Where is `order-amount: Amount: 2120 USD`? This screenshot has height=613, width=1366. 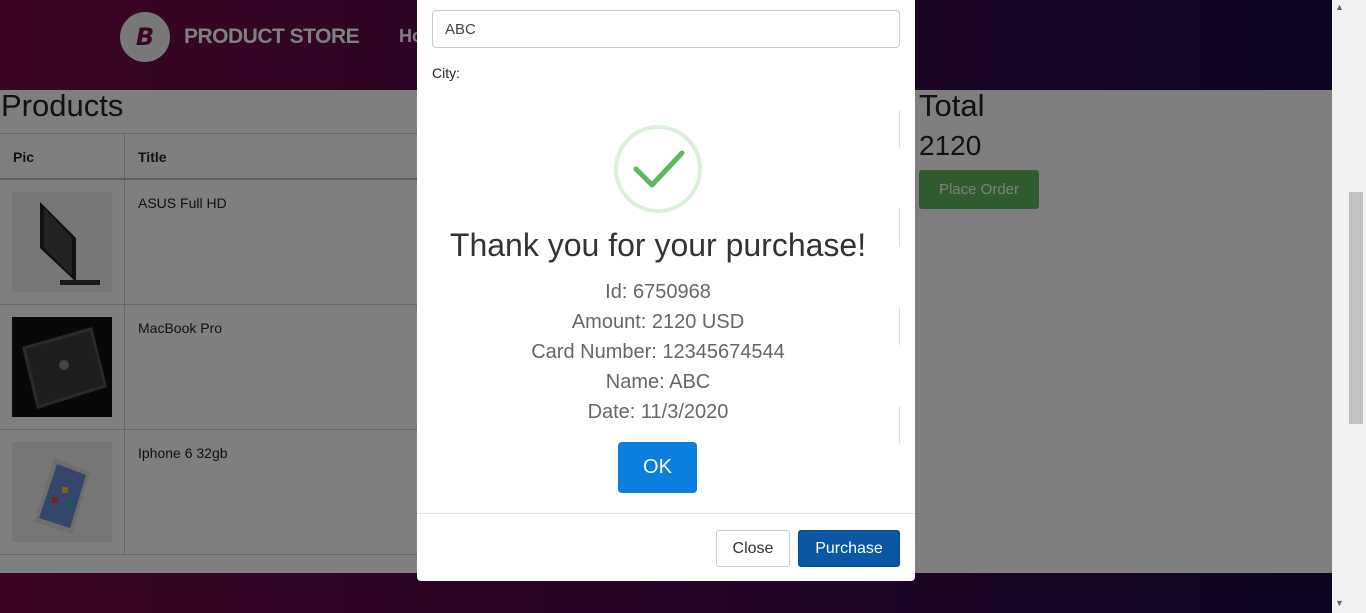 order-amount: Amount: 2120 USD is located at coordinates (658, 322).